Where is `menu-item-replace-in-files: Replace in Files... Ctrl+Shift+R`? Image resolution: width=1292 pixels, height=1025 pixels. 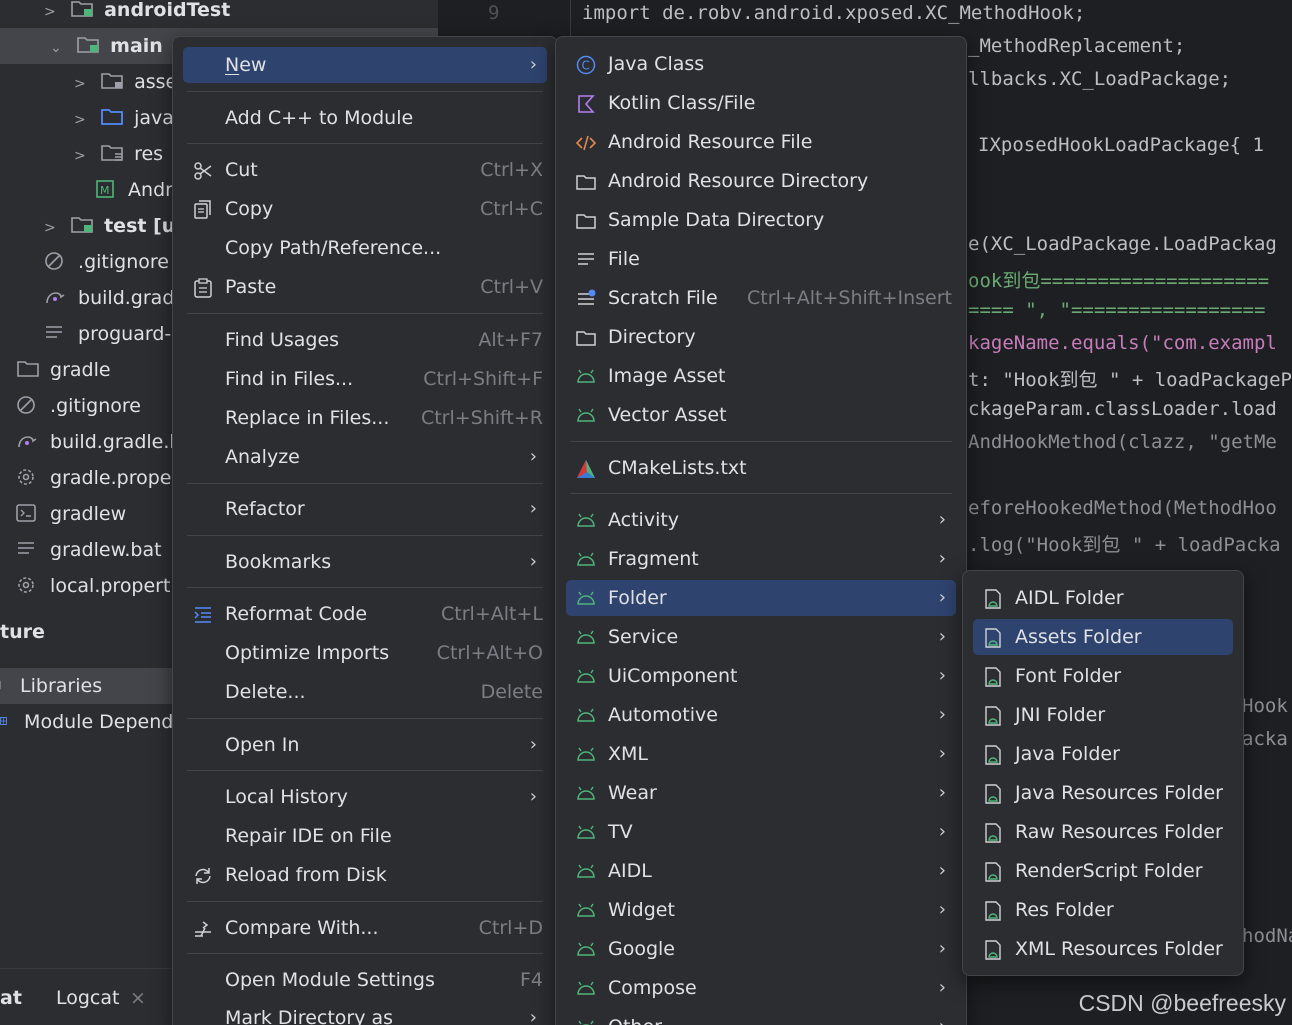
menu-item-replace-in-files: Replace in Files... Ctrl+Shift+R is located at coordinates (365, 418).